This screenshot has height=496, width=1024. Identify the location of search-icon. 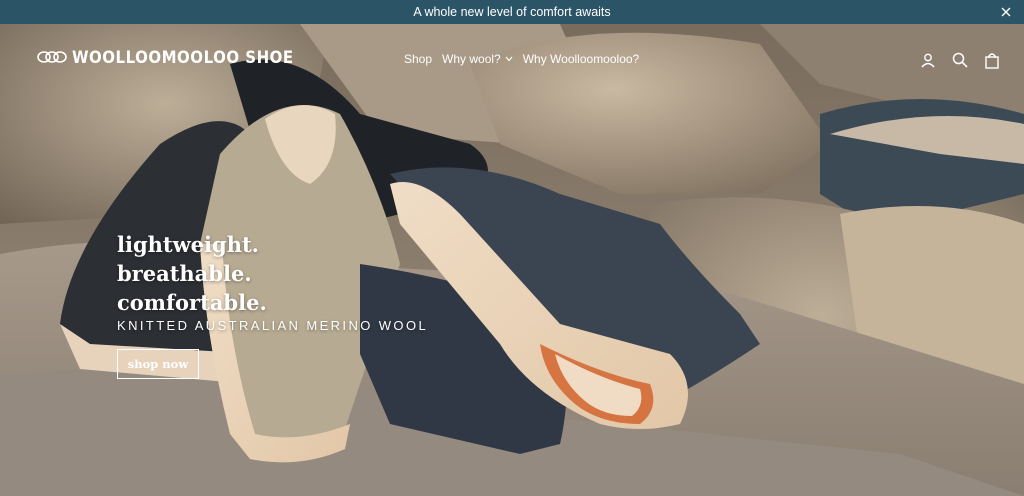
(960, 60).